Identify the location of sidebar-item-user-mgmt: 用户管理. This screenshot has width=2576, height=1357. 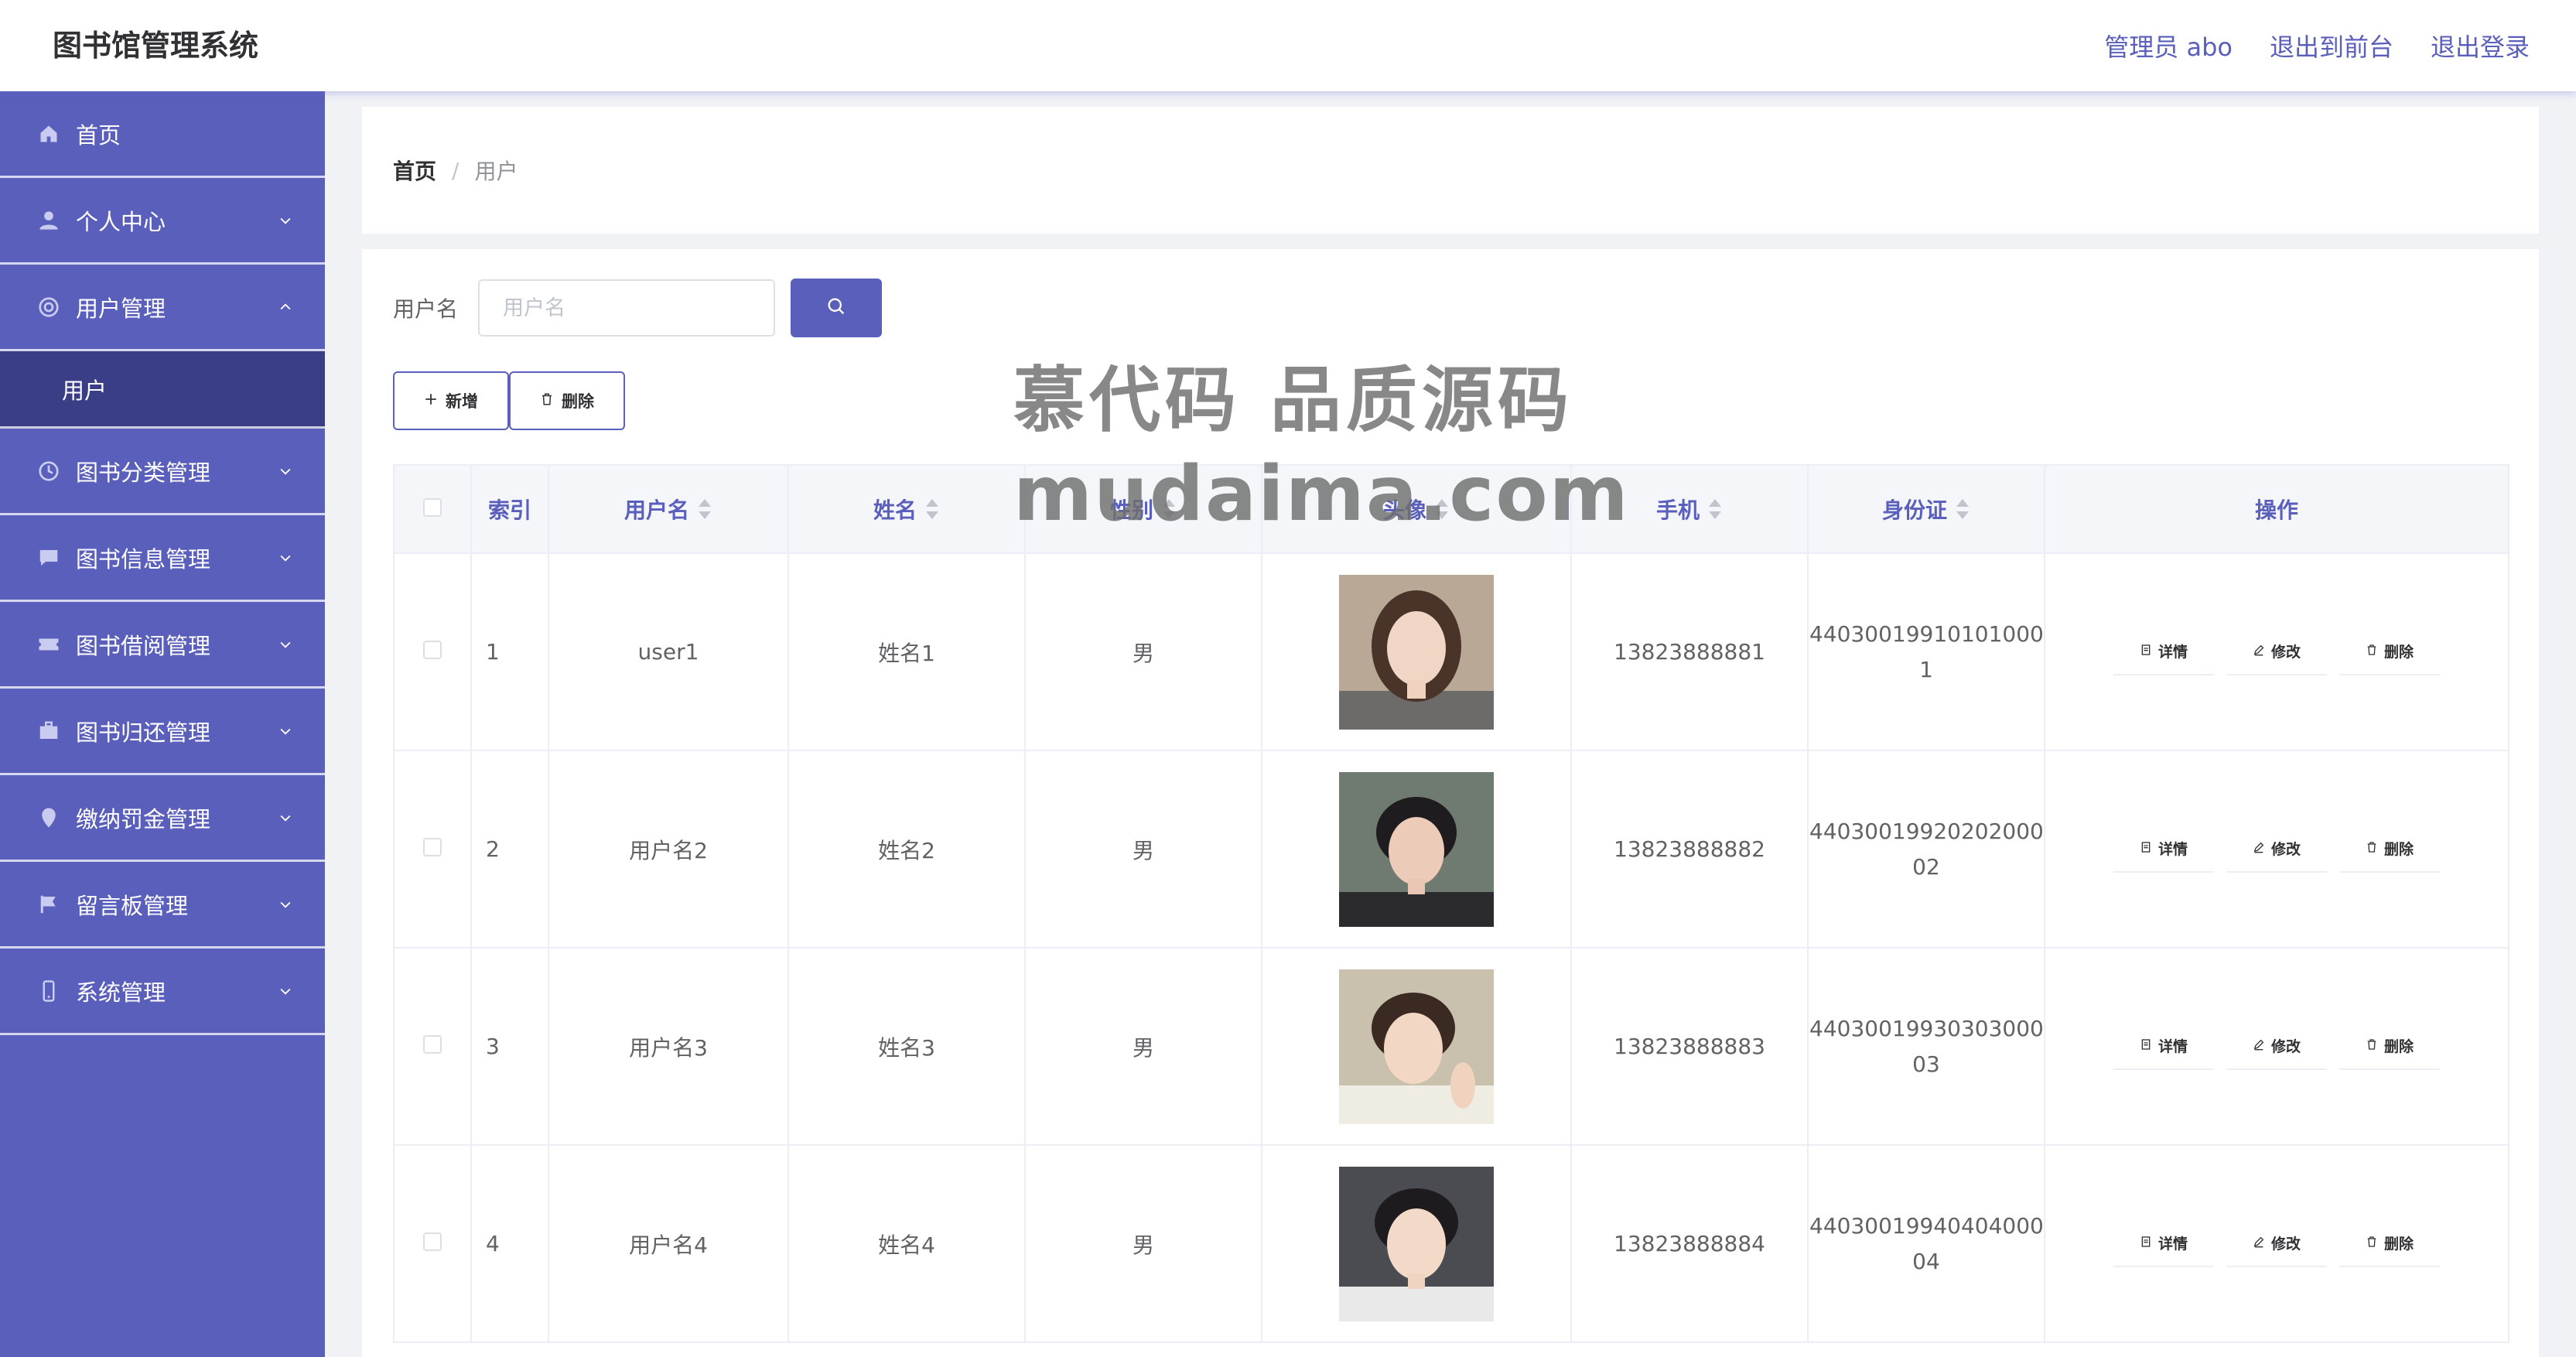
(162, 308).